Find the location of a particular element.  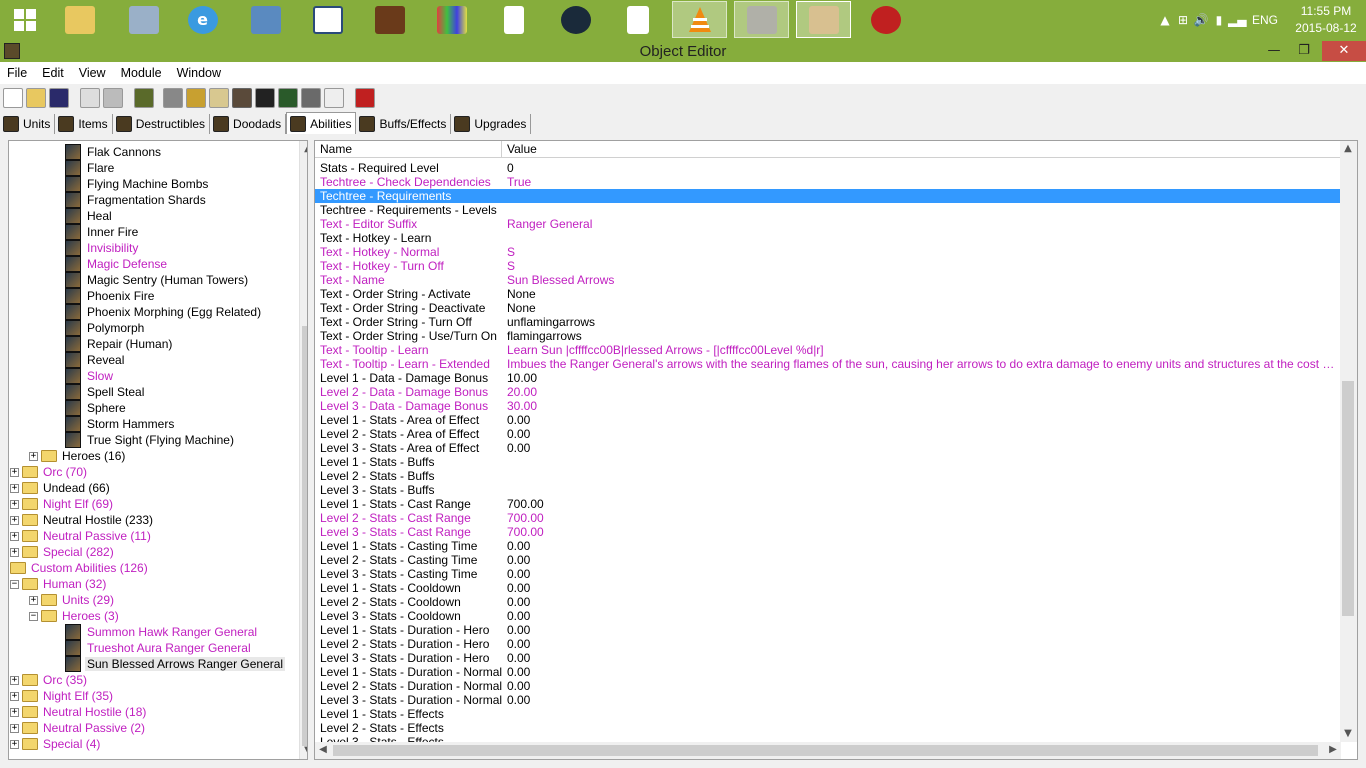

column-header-name: Name is located at coordinates (408, 149).